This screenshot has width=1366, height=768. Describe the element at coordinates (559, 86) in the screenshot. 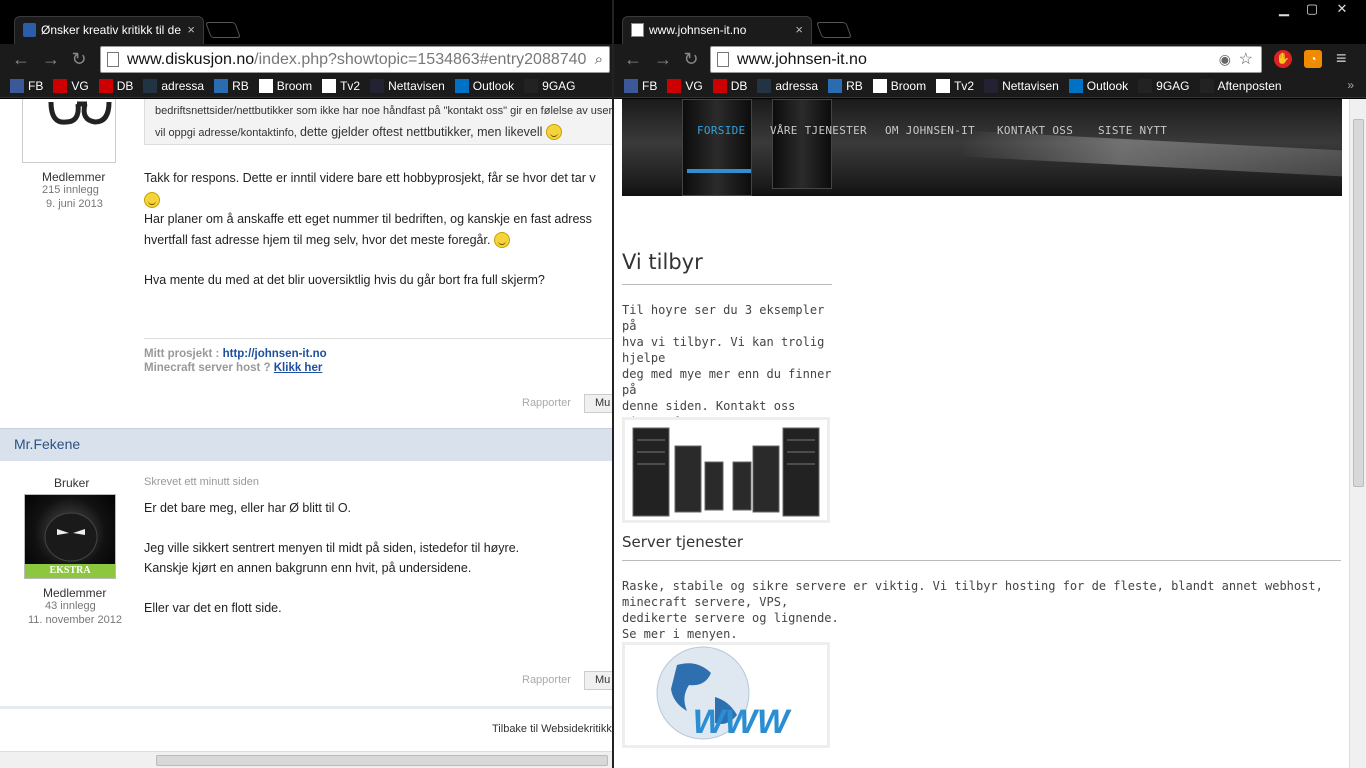

I see `bookmark-label: 9GAG` at that location.